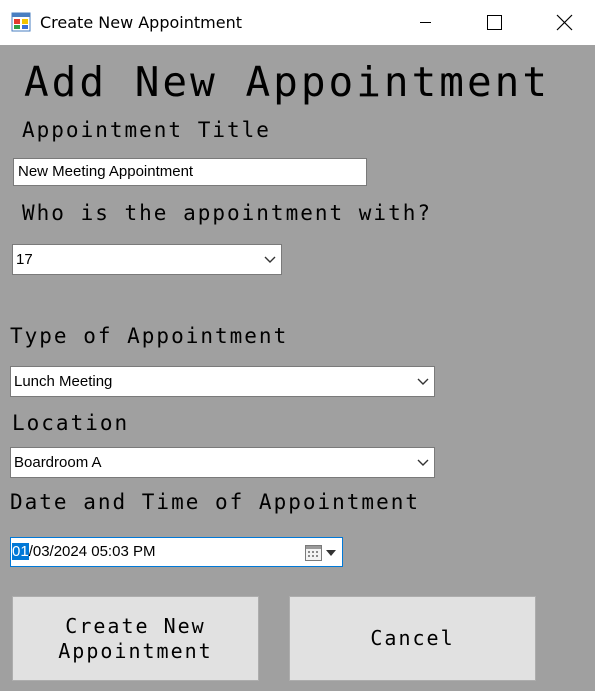 Image resolution: width=595 pixels, height=691 pixels. Describe the element at coordinates (227, 213) in the screenshot. I see `appointment-with-label: Who is the appointment with?` at that location.